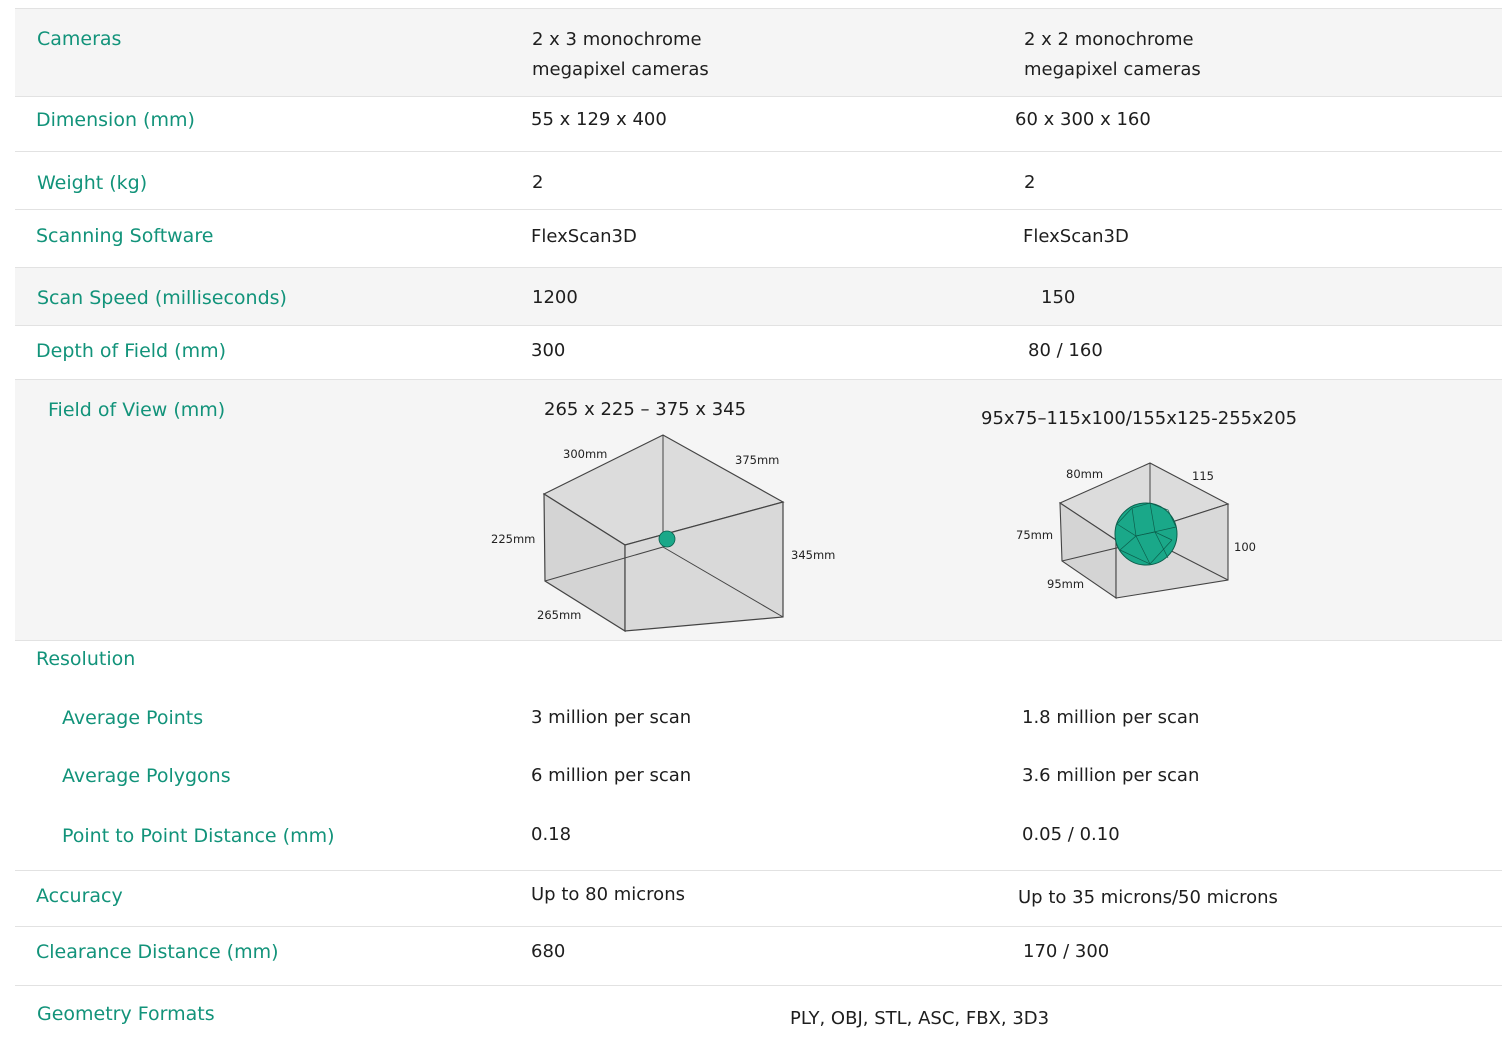 This screenshot has height=1038, width=1502. I want to click on avg-points-col1: 3 million per scan, so click(611, 717).